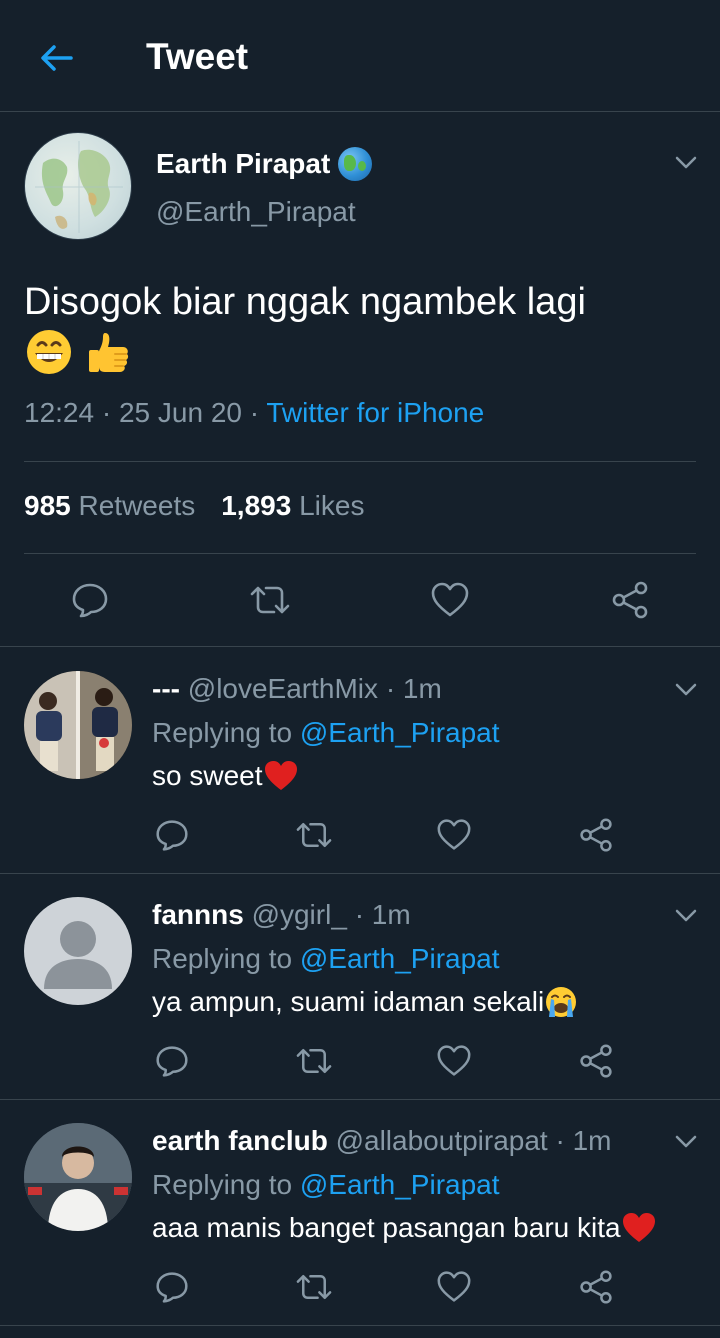 This screenshot has height=1338, width=720. Describe the element at coordinates (243, 164) in the screenshot. I see `author-name: Earth Pirapat` at that location.